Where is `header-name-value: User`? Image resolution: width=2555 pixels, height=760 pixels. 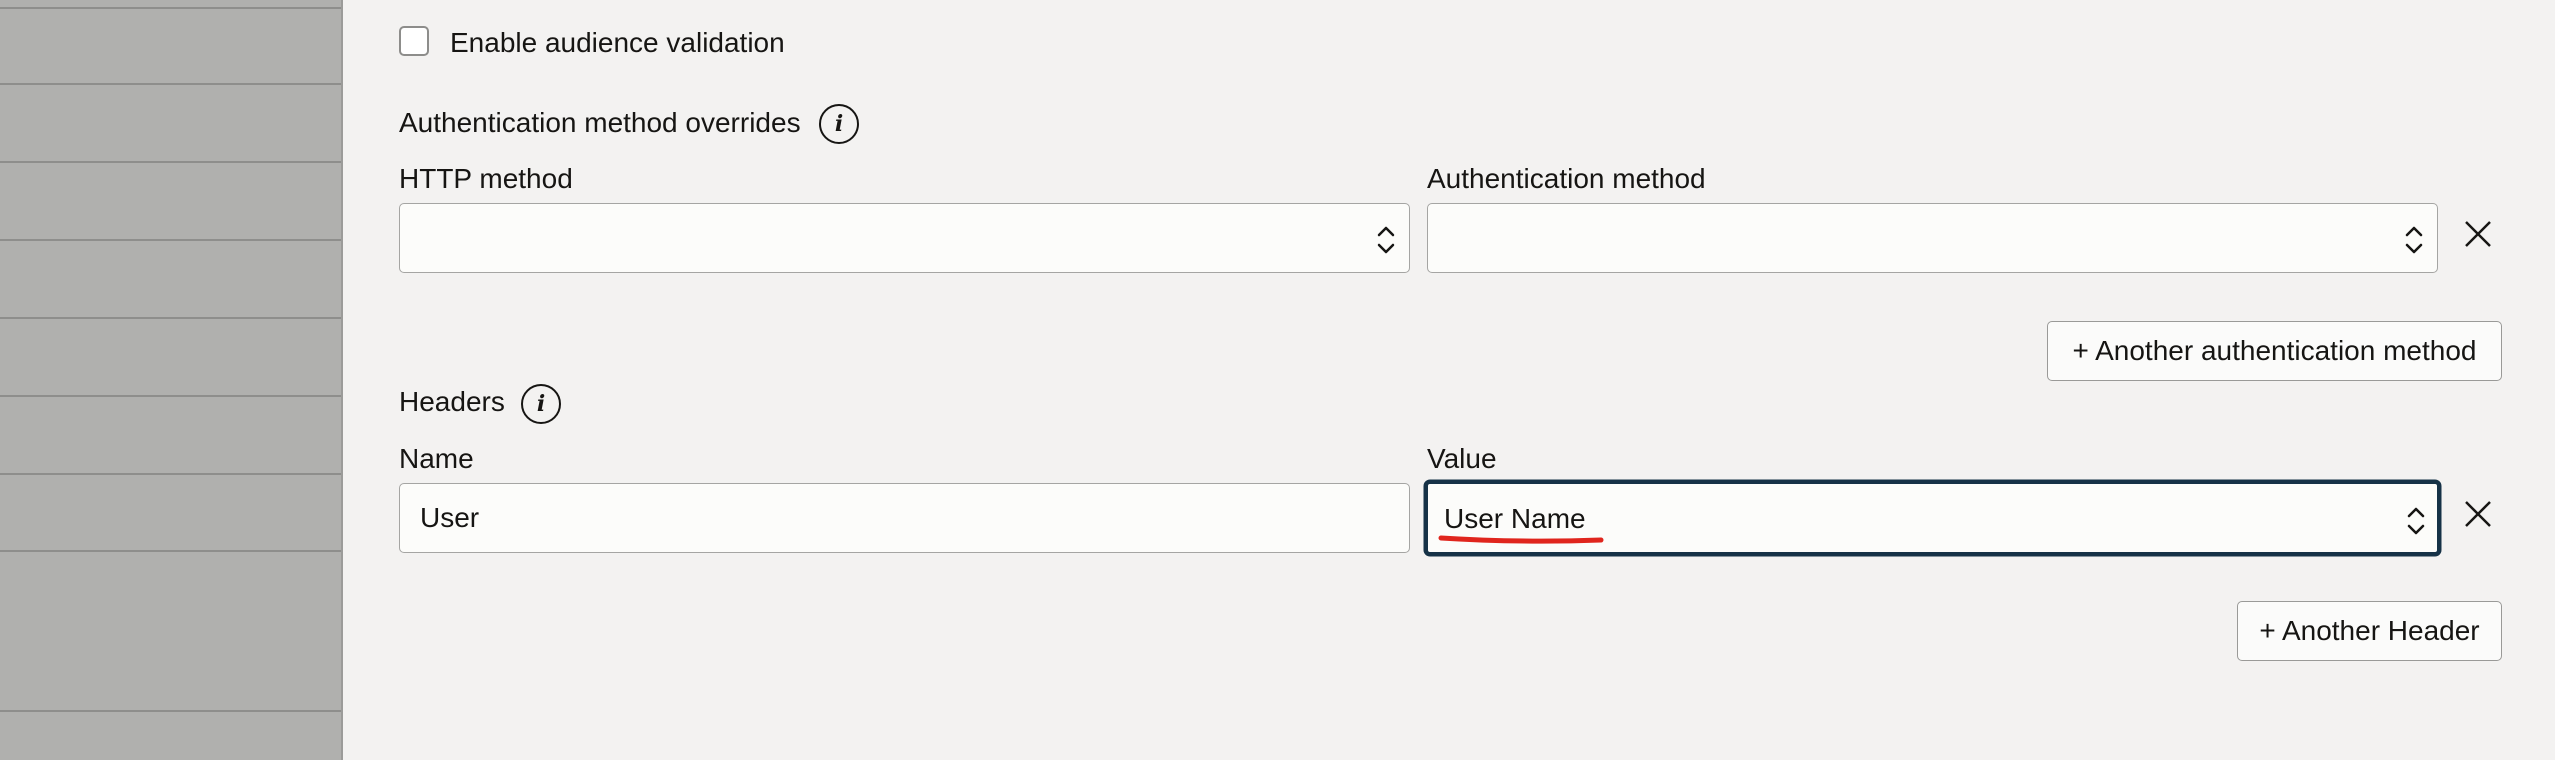
header-name-value: User is located at coordinates (450, 517).